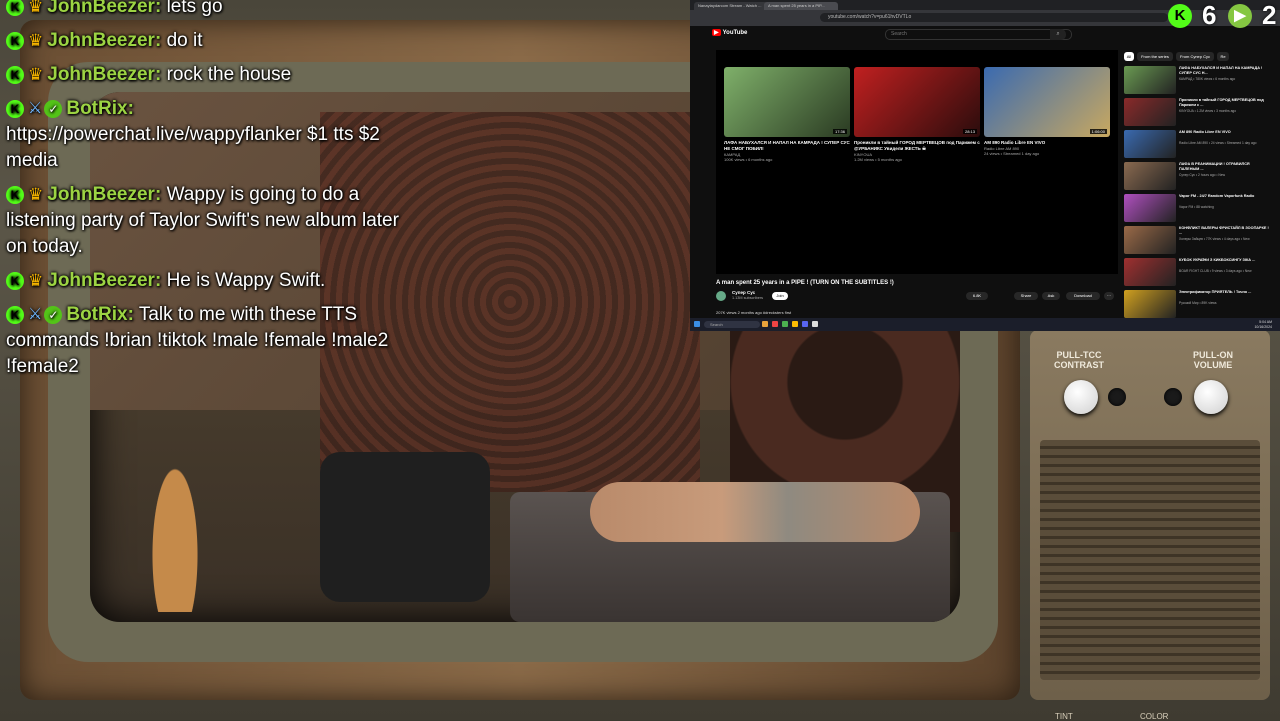 This screenshot has height=721, width=1280. I want to click on recommendation-title: AM 890 Radio Libre EN VIVO, so click(1224, 132).